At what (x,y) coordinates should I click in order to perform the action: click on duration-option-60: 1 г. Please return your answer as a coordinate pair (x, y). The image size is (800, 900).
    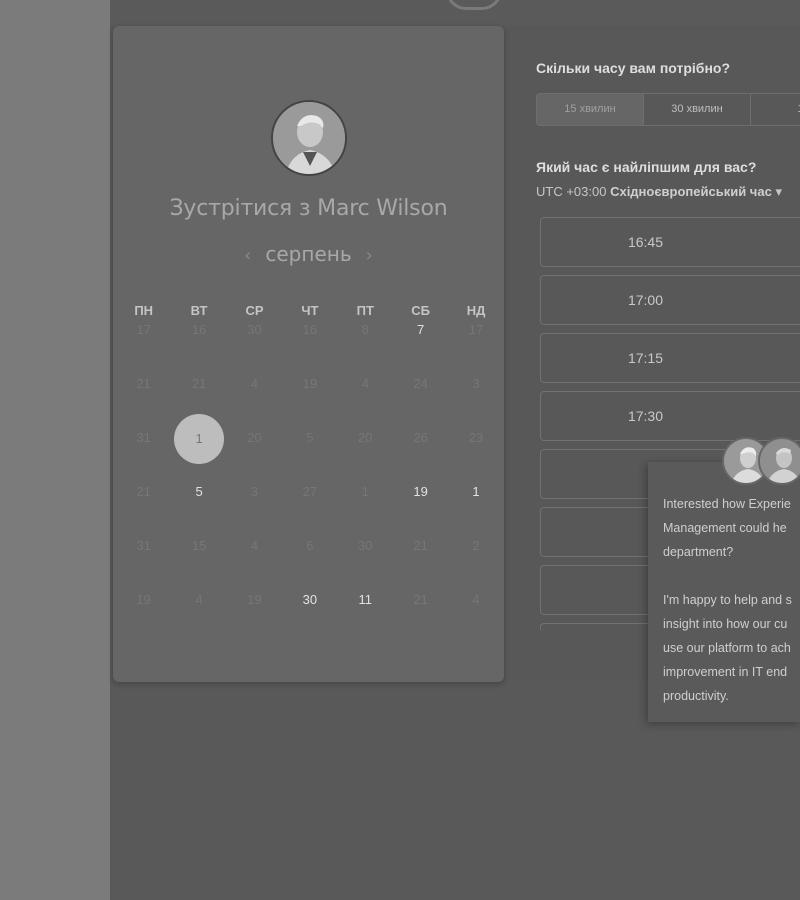
    Looking at the image, I should click on (775, 109).